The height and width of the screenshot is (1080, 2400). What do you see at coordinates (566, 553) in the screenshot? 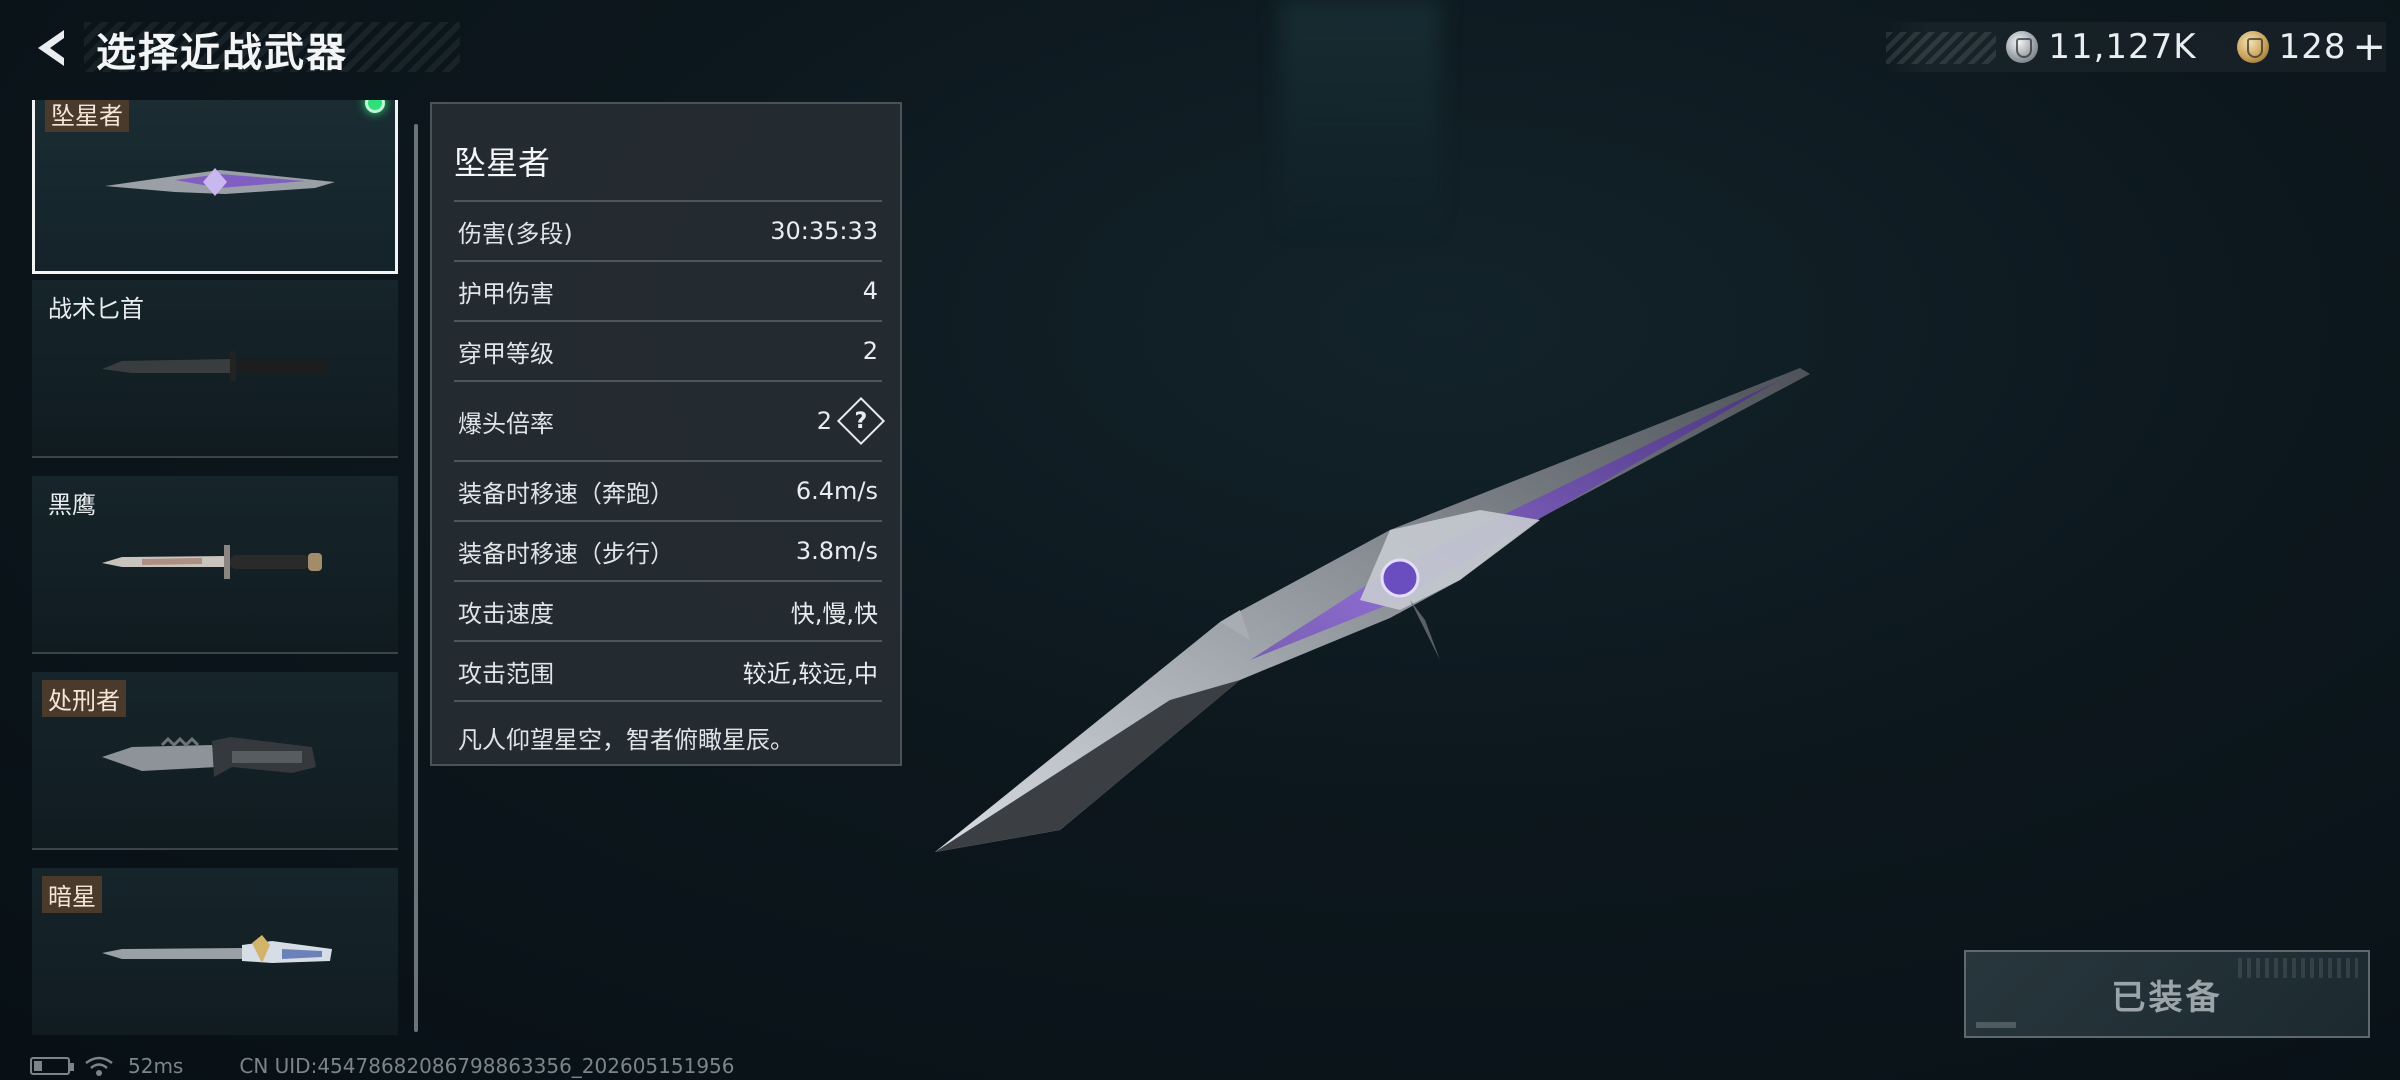
I see `stat-label: 装备时移速（步行）` at bounding box center [566, 553].